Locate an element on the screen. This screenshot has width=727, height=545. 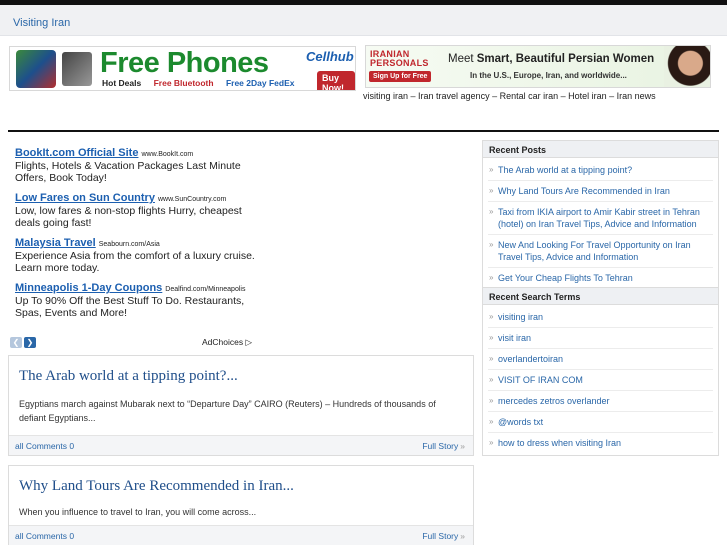
ad-headline: Free Phones is located at coordinates (184, 63).